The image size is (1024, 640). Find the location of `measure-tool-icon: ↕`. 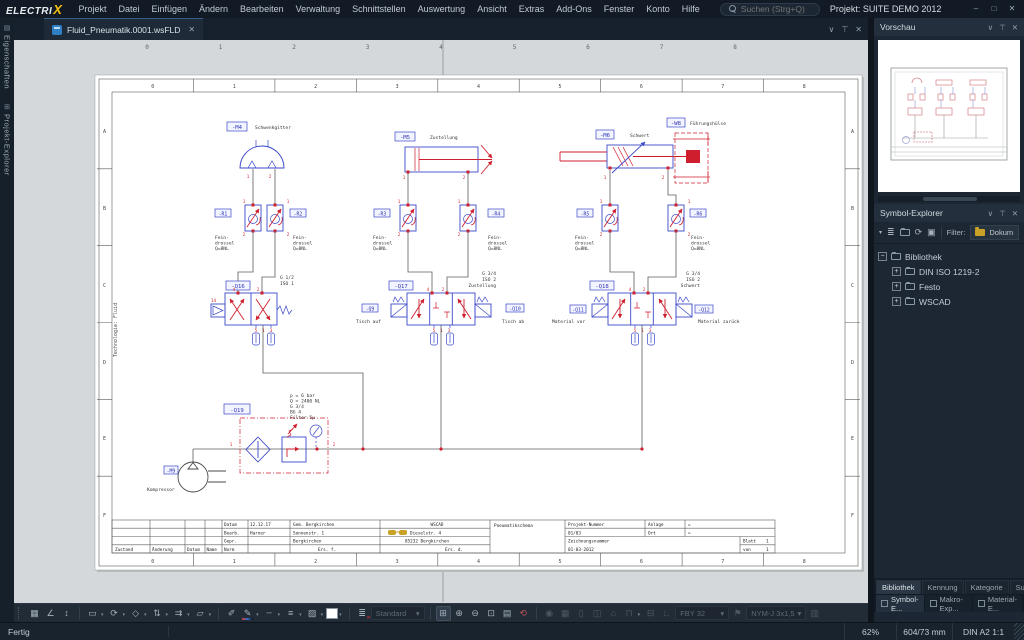

measure-tool-icon: ↕ is located at coordinates (66, 613).